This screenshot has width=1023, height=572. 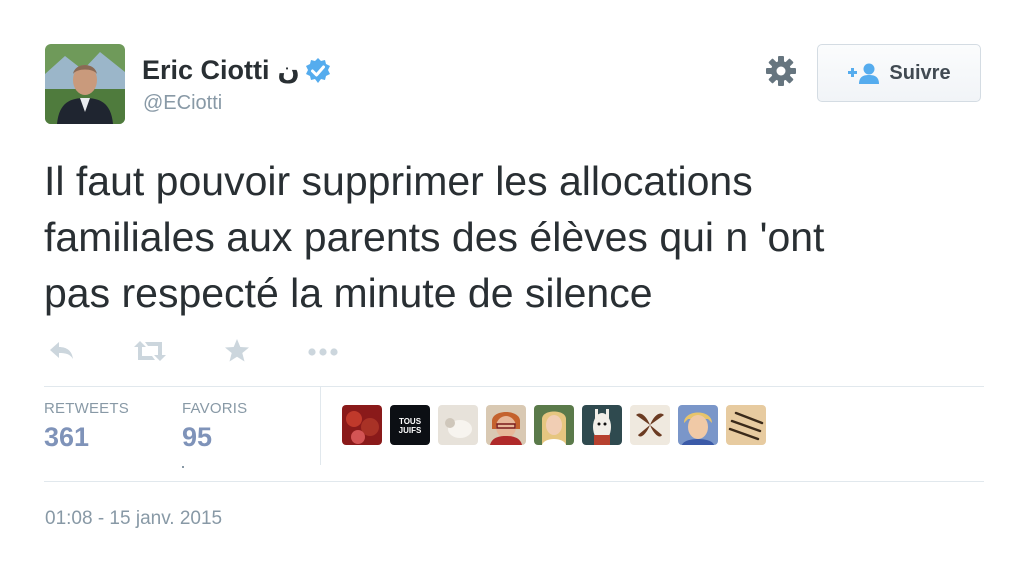 What do you see at coordinates (781, 71) in the screenshot?
I see `gear-icon` at bounding box center [781, 71].